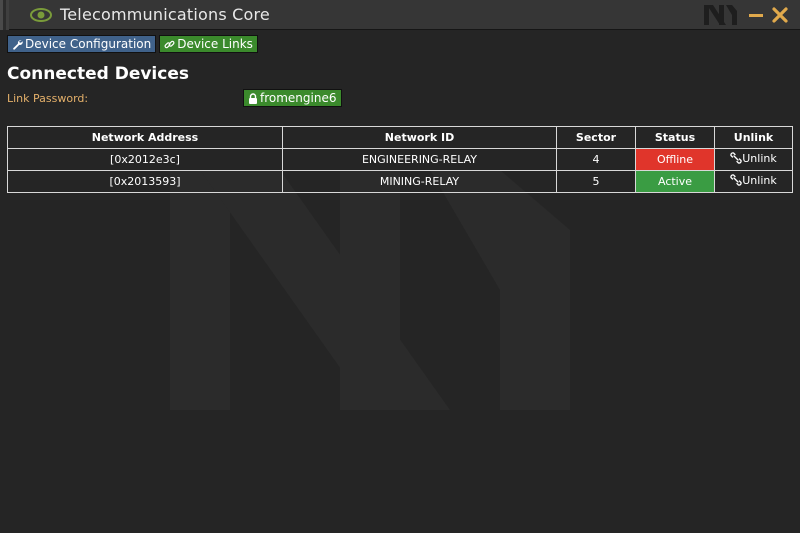 This screenshot has width=800, height=533. I want to click on drag-grip, so click(7, 15).